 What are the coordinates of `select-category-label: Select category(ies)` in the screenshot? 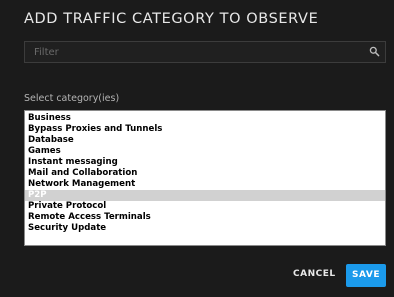 It's located at (72, 98).